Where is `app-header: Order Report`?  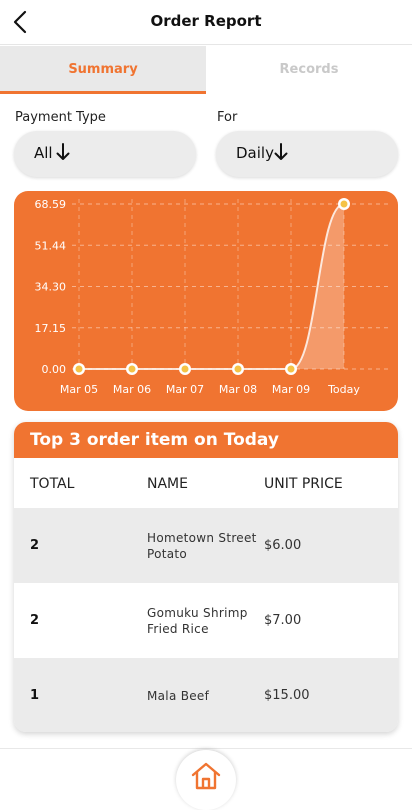
app-header: Order Report is located at coordinates (206, 22).